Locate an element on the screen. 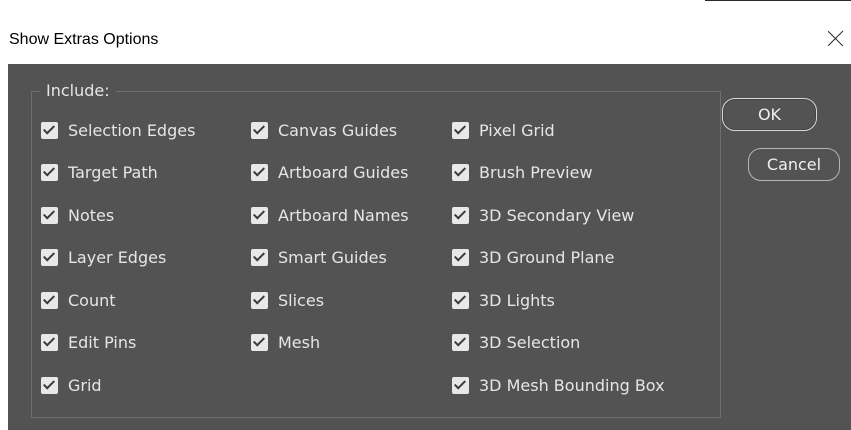 The image size is (851, 430). option-label: 3D Lights is located at coordinates (517, 300).